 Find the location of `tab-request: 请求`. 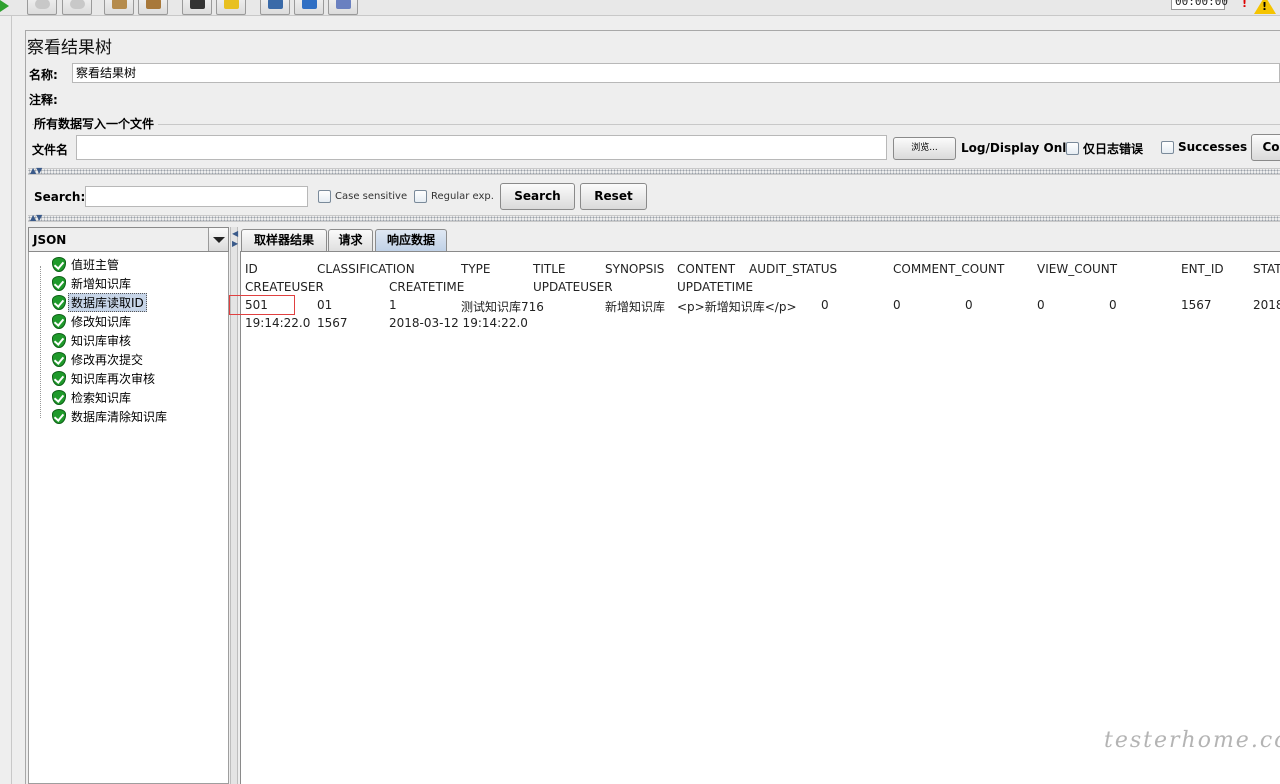

tab-request: 请求 is located at coordinates (350, 240).